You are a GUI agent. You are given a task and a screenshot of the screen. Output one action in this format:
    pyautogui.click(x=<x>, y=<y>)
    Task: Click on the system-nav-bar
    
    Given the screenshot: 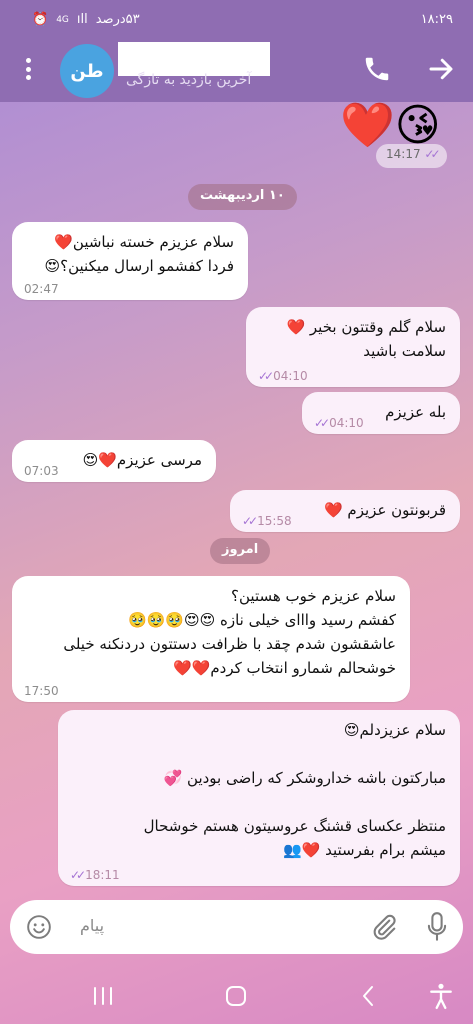 What is the action you would take?
    pyautogui.click(x=236, y=996)
    